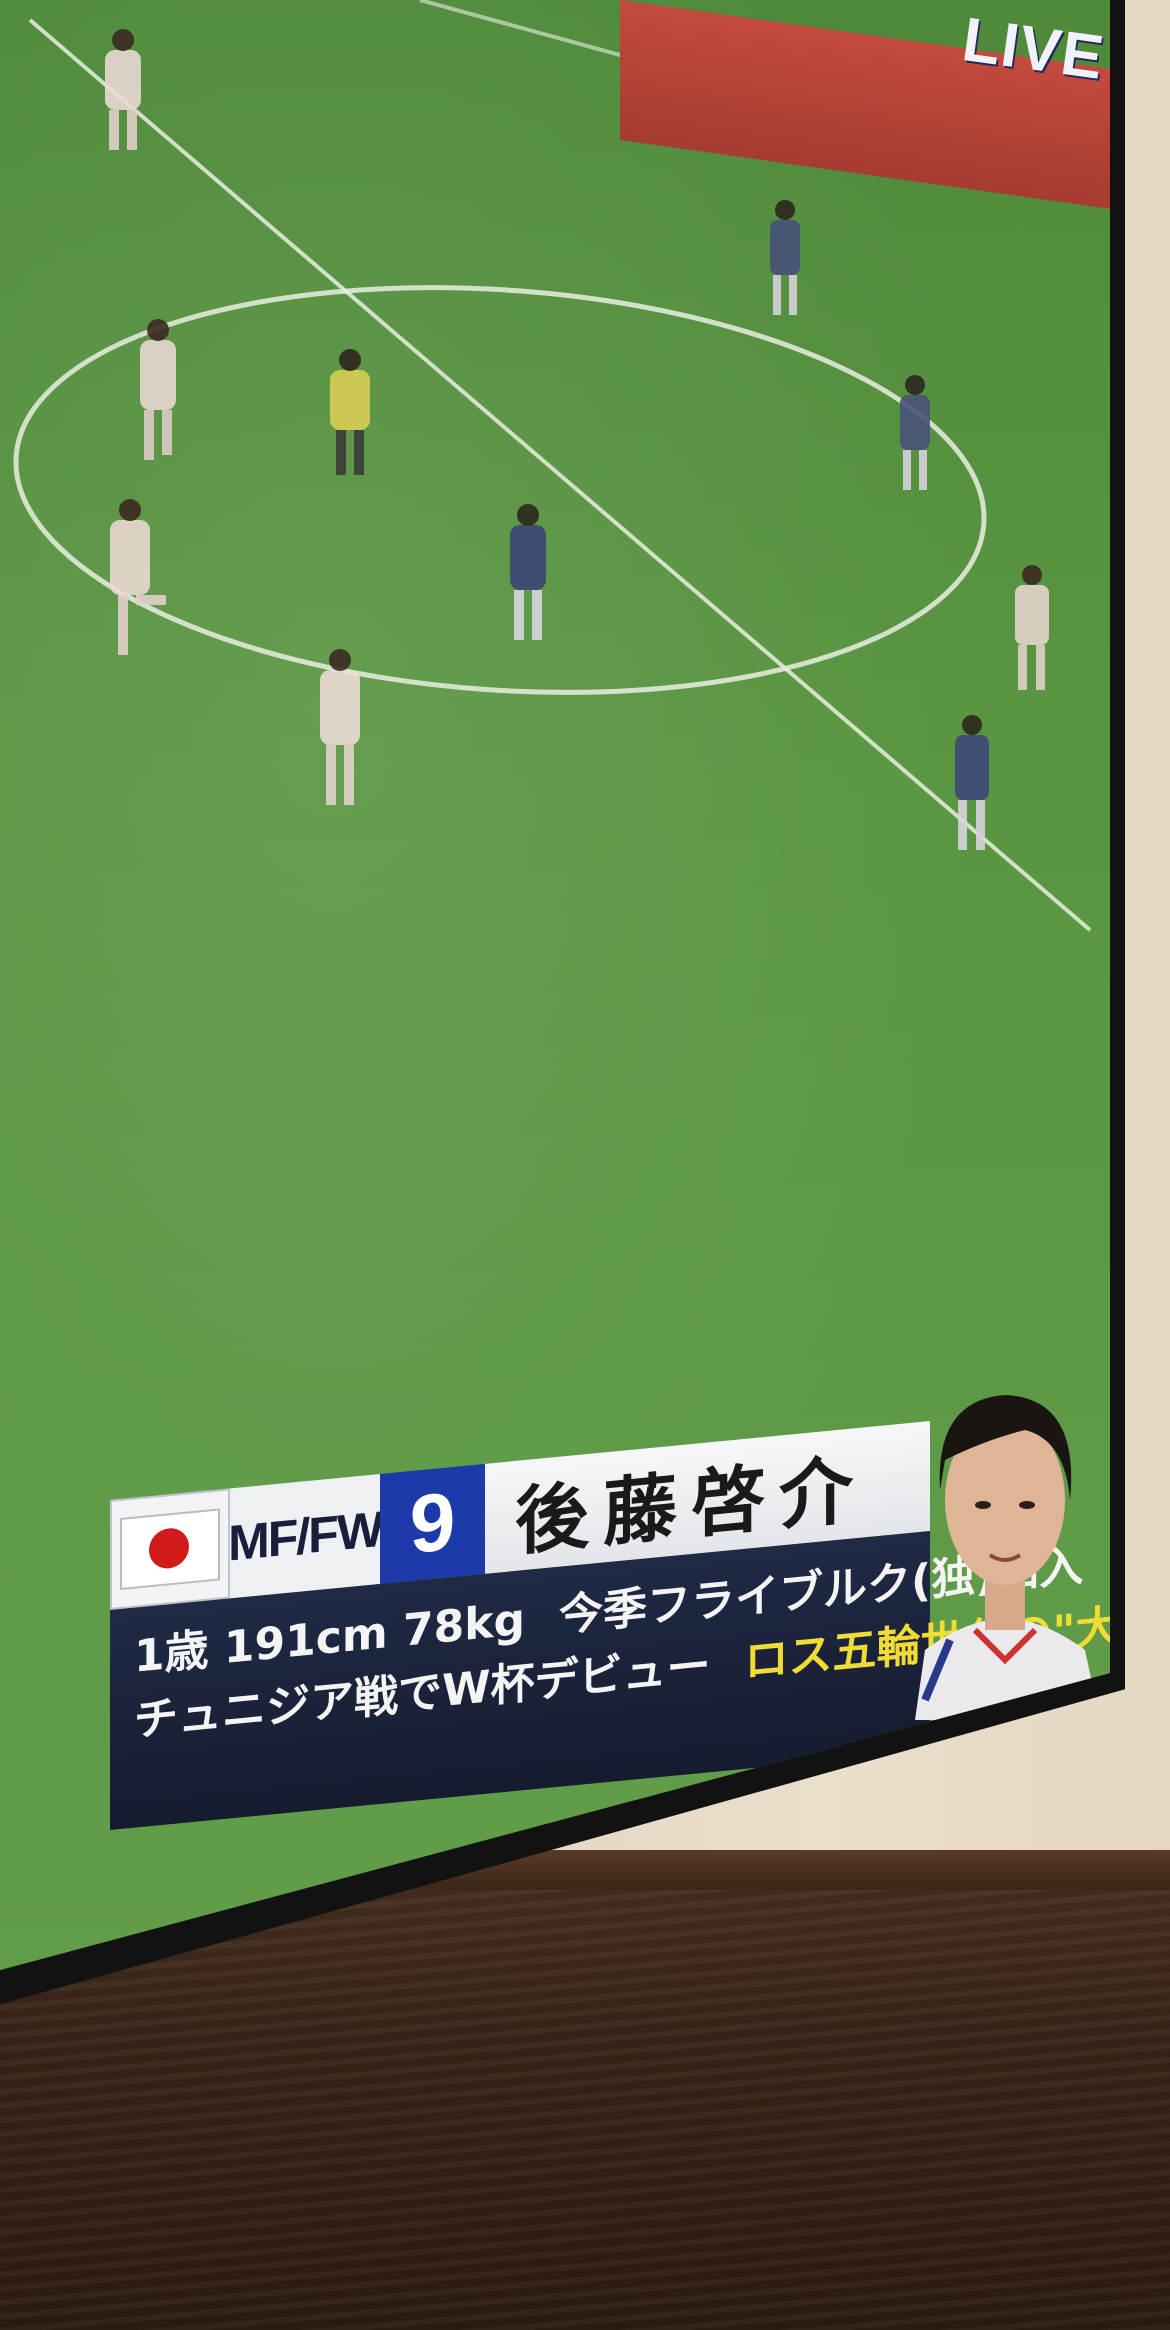  Describe the element at coordinates (305, 1536) in the screenshot. I see `player-position: MF/FW` at that location.